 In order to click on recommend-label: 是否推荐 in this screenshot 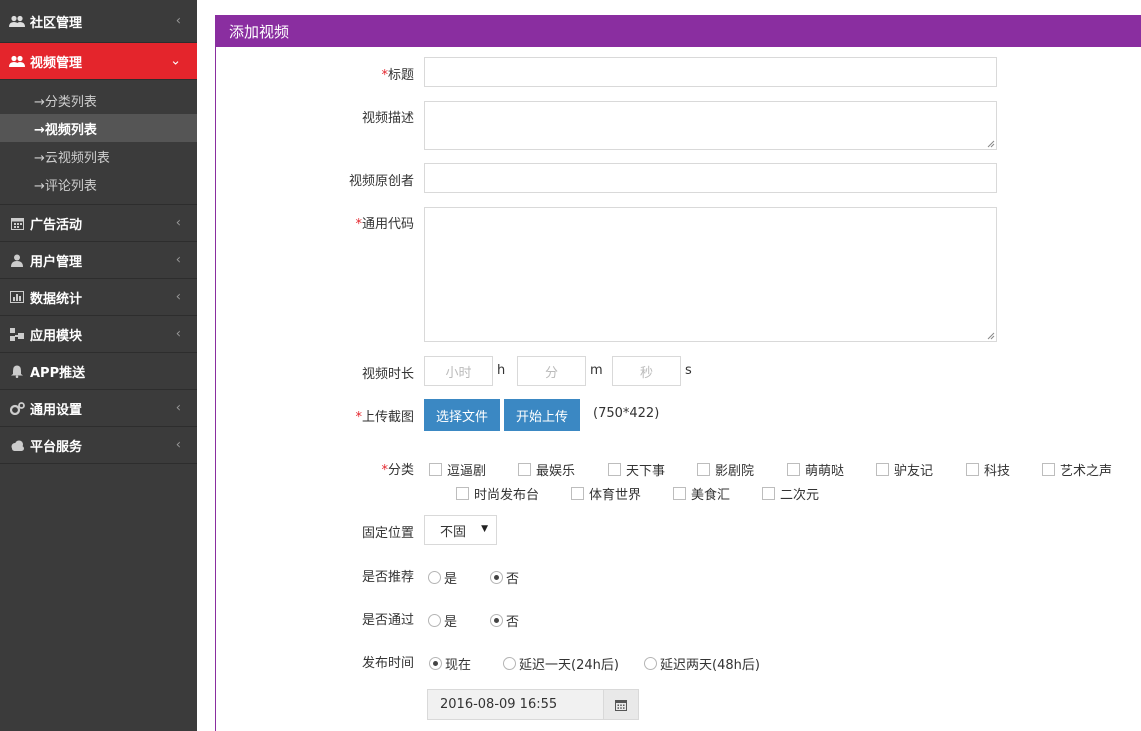, I will do `click(387, 577)`.